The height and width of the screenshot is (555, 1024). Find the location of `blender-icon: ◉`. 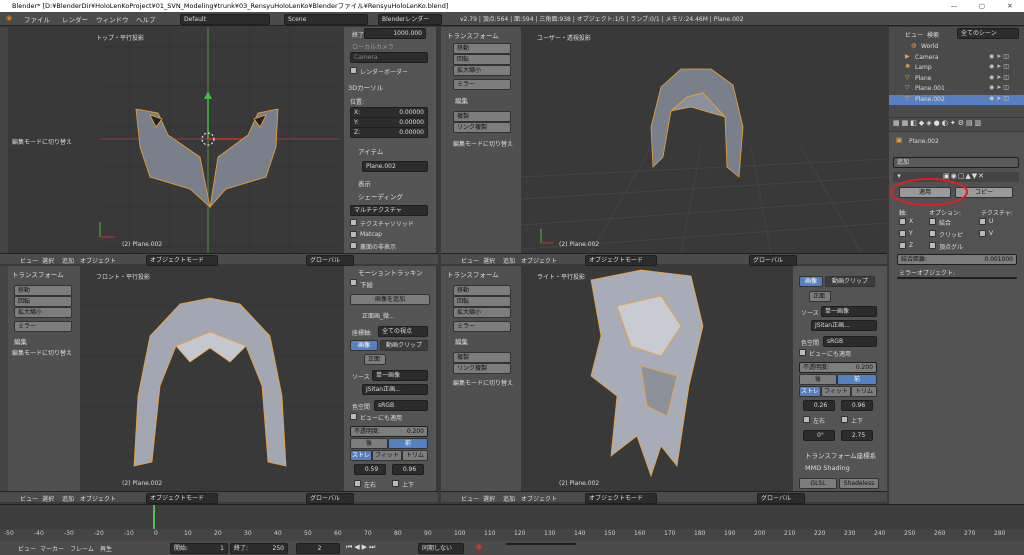

blender-icon: ◉ is located at coordinates (9, 18).